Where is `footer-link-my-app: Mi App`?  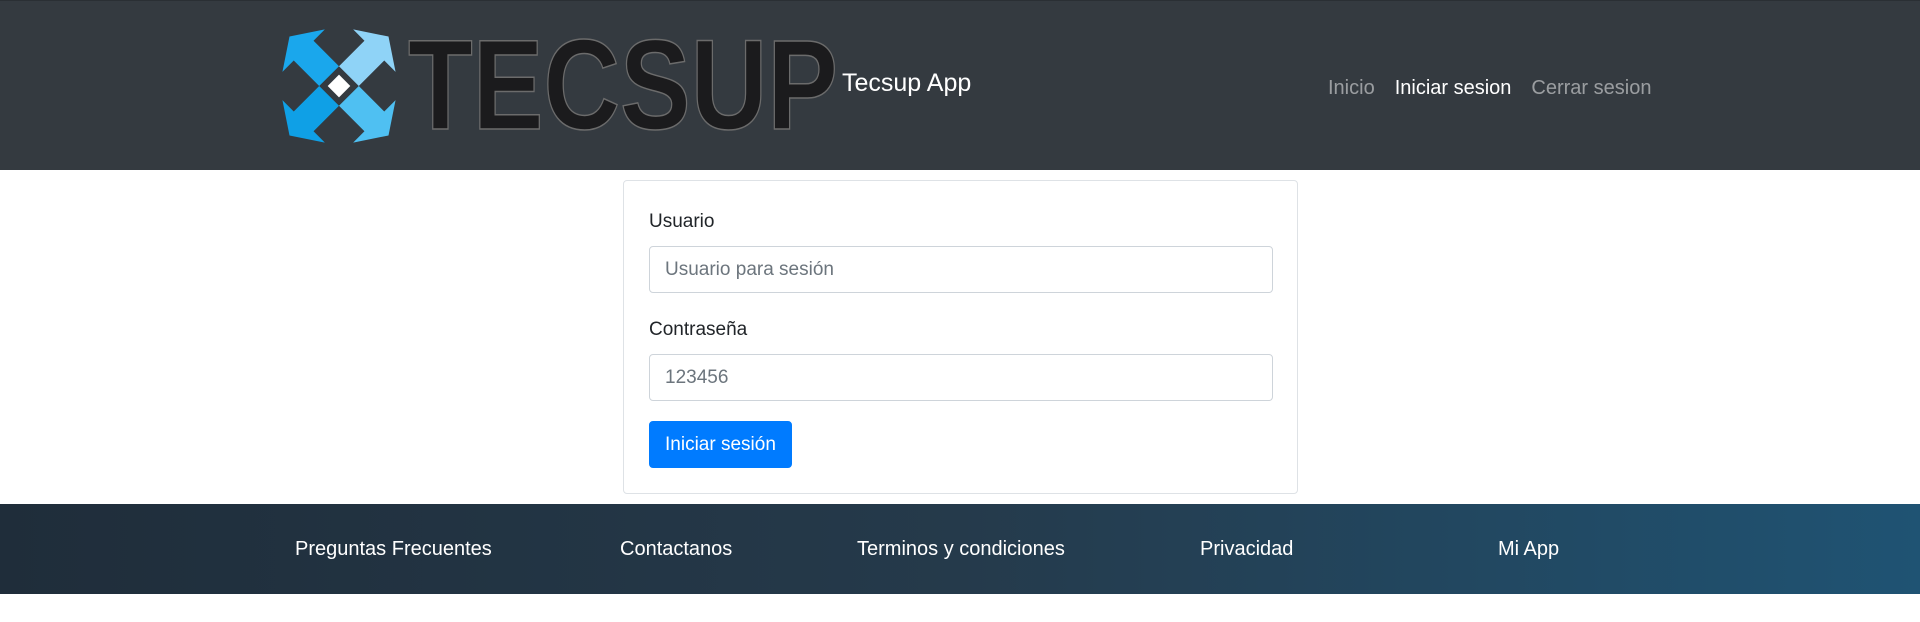
footer-link-my-app: Mi App is located at coordinates (1528, 549).